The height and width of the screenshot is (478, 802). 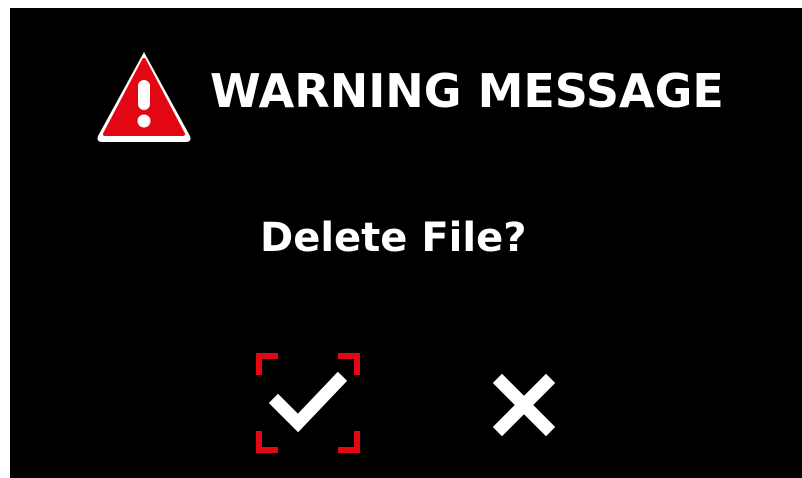 I want to click on checkmark-icon, so click(x=308, y=403).